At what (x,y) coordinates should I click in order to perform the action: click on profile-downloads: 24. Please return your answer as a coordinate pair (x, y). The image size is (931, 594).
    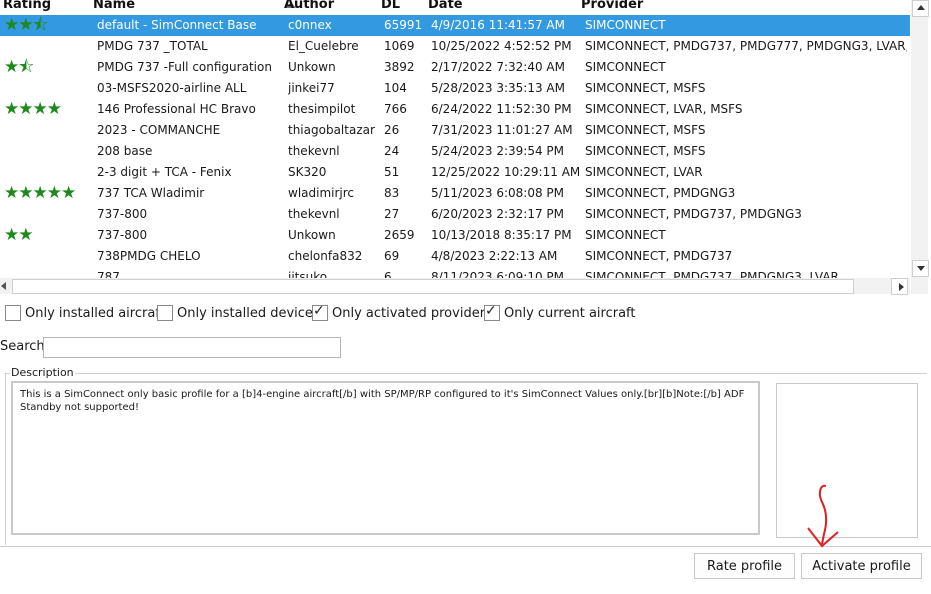
    Looking at the image, I should click on (392, 151).